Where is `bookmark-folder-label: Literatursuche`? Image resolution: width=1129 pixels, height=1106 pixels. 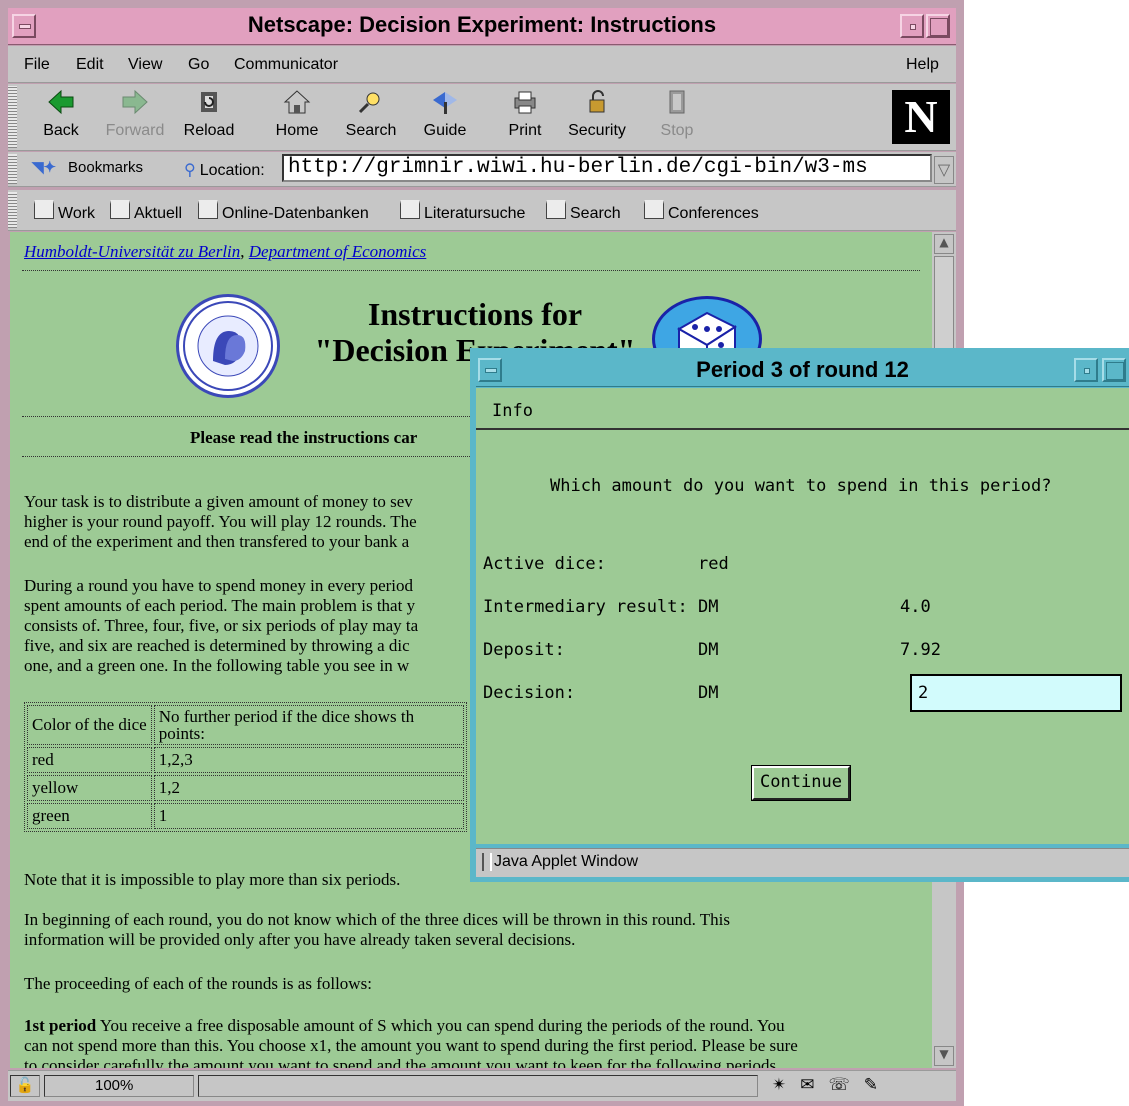
bookmark-folder-label: Literatursuche is located at coordinates (475, 213).